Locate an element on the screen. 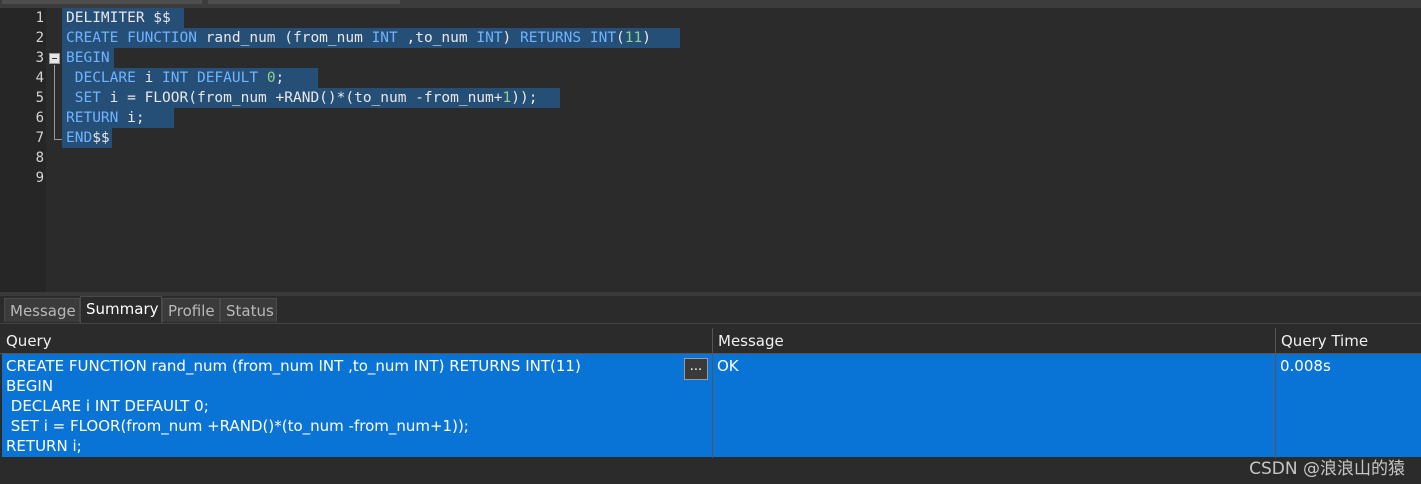 The height and width of the screenshot is (484, 1421). code-token: i is located at coordinates (153, 78).